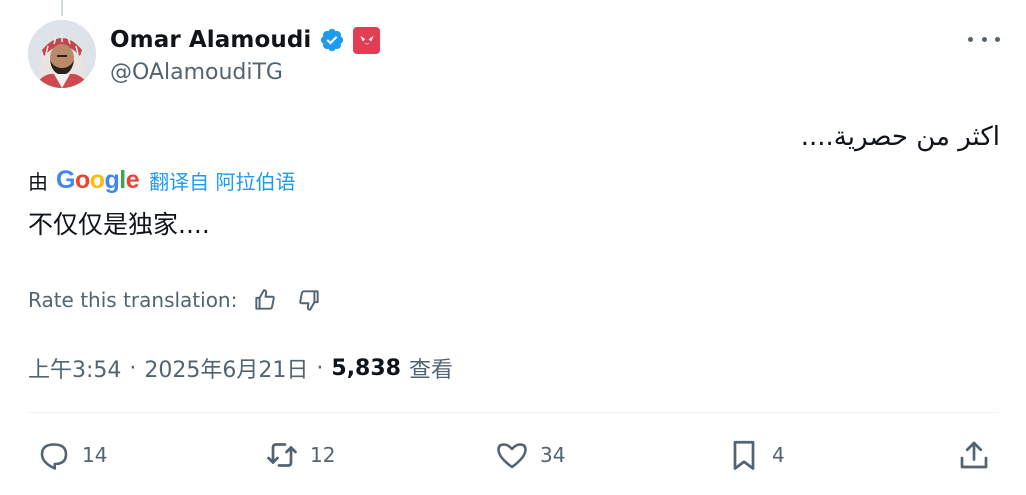 The image size is (1026, 495). What do you see at coordinates (54, 456) in the screenshot?
I see `speech-bubble-icon` at bounding box center [54, 456].